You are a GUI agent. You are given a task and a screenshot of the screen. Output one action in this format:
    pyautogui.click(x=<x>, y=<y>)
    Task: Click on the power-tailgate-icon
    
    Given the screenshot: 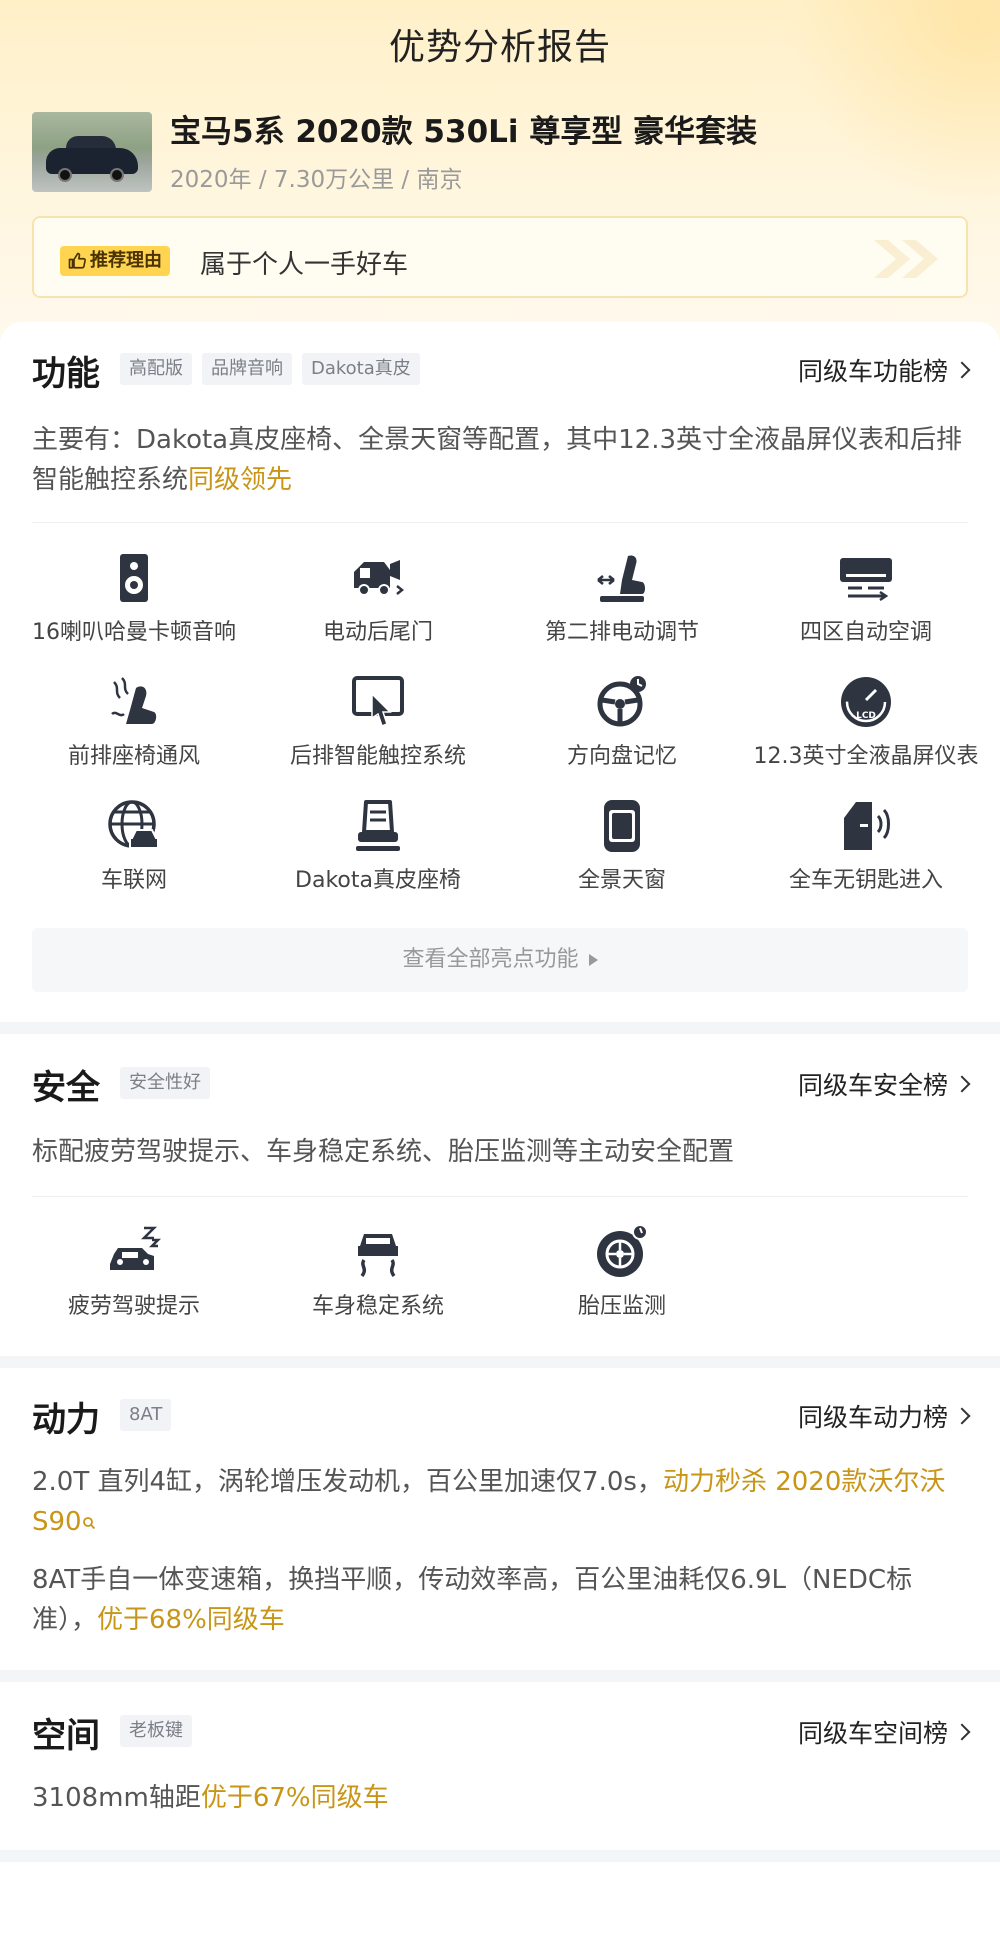 What is the action you would take?
    pyautogui.click(x=379, y=578)
    